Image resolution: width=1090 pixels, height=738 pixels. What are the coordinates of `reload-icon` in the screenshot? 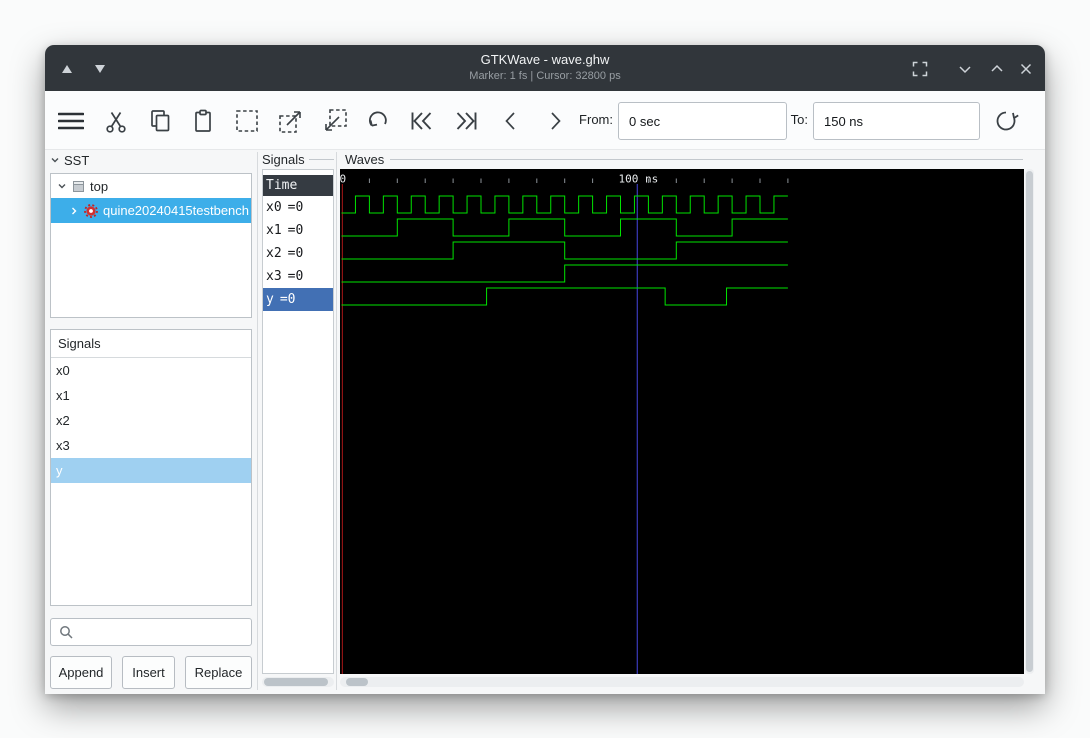 It's located at (1007, 121).